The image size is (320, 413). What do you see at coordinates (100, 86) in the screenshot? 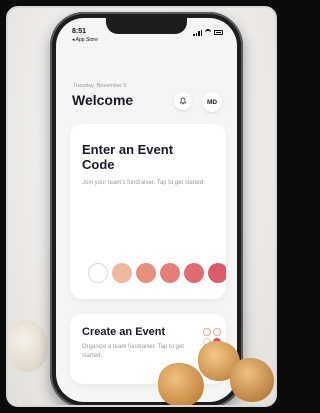
I see `date-label: Tuesday, November 5` at bounding box center [100, 86].